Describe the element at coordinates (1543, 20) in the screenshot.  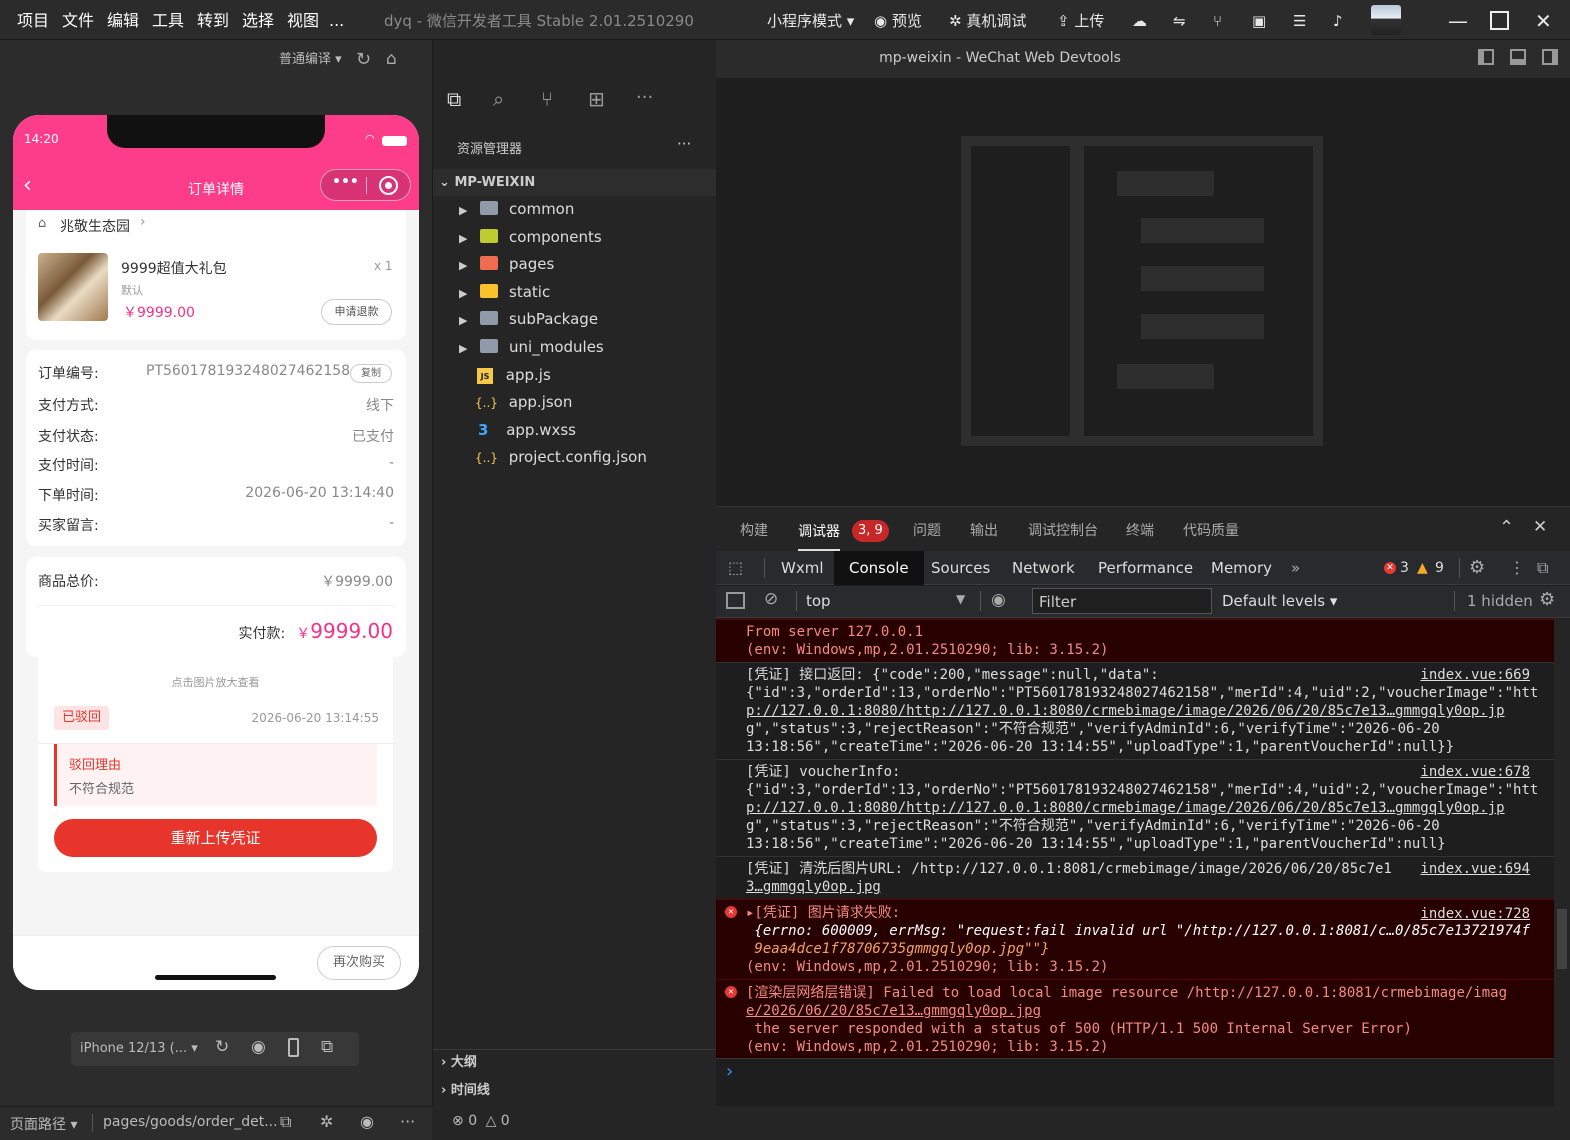
I see `close-icon: ✕` at that location.